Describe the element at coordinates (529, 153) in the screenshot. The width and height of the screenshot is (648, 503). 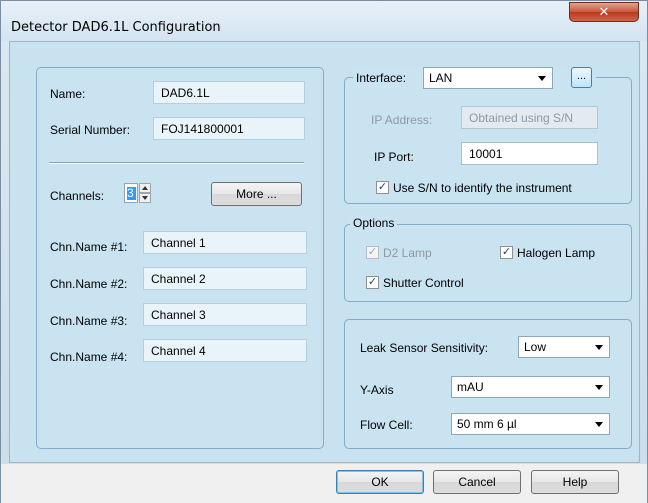
I see `ip-port-field: 10001` at that location.